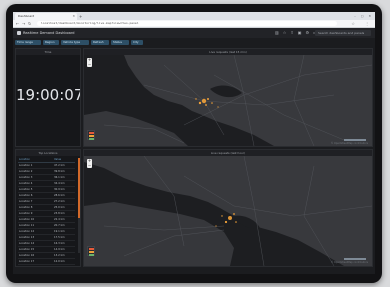 The width and height of the screenshot is (390, 287). What do you see at coordinates (296, 33) in the screenshot?
I see `header-toolbar: ▥ ☆ ⇪ ▣ ⚙ ▭` at bounding box center [296, 33].